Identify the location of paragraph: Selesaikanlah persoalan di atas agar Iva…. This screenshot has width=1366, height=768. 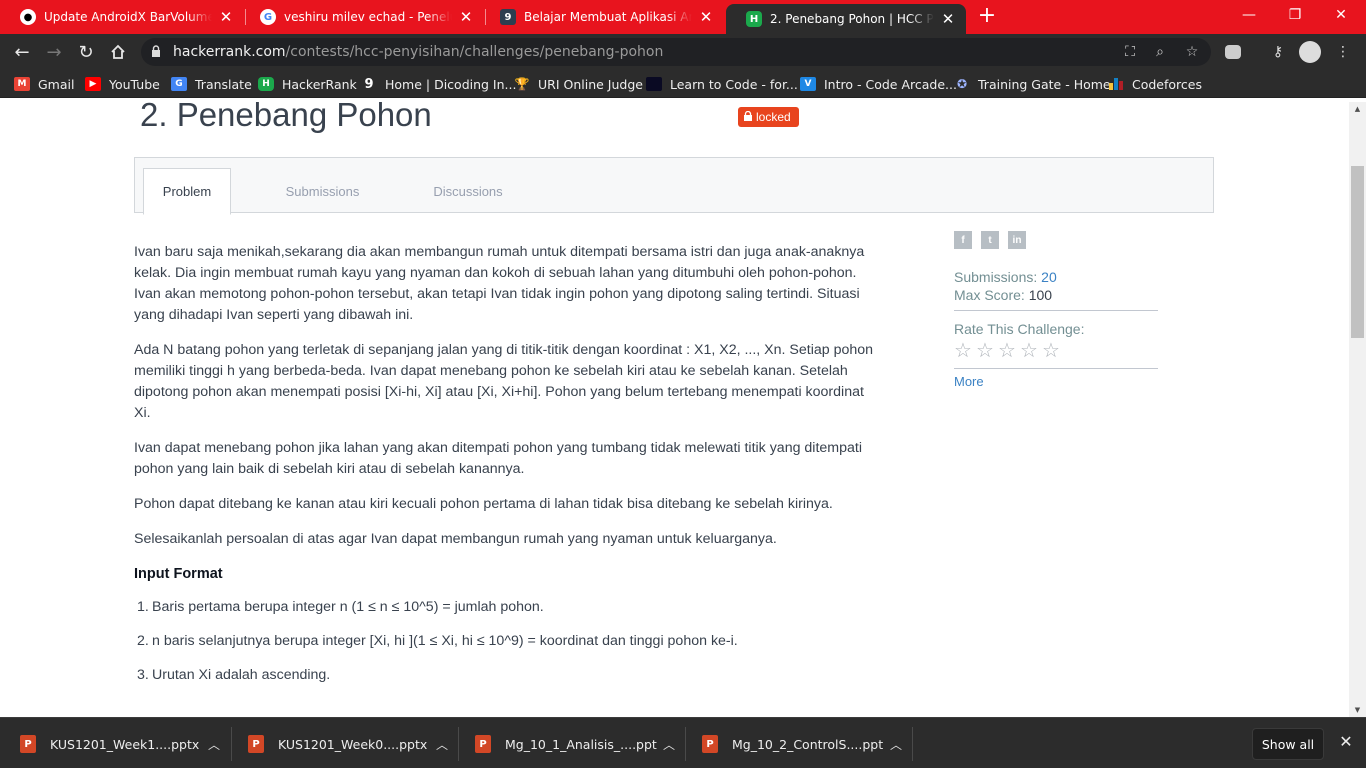
(455, 539).